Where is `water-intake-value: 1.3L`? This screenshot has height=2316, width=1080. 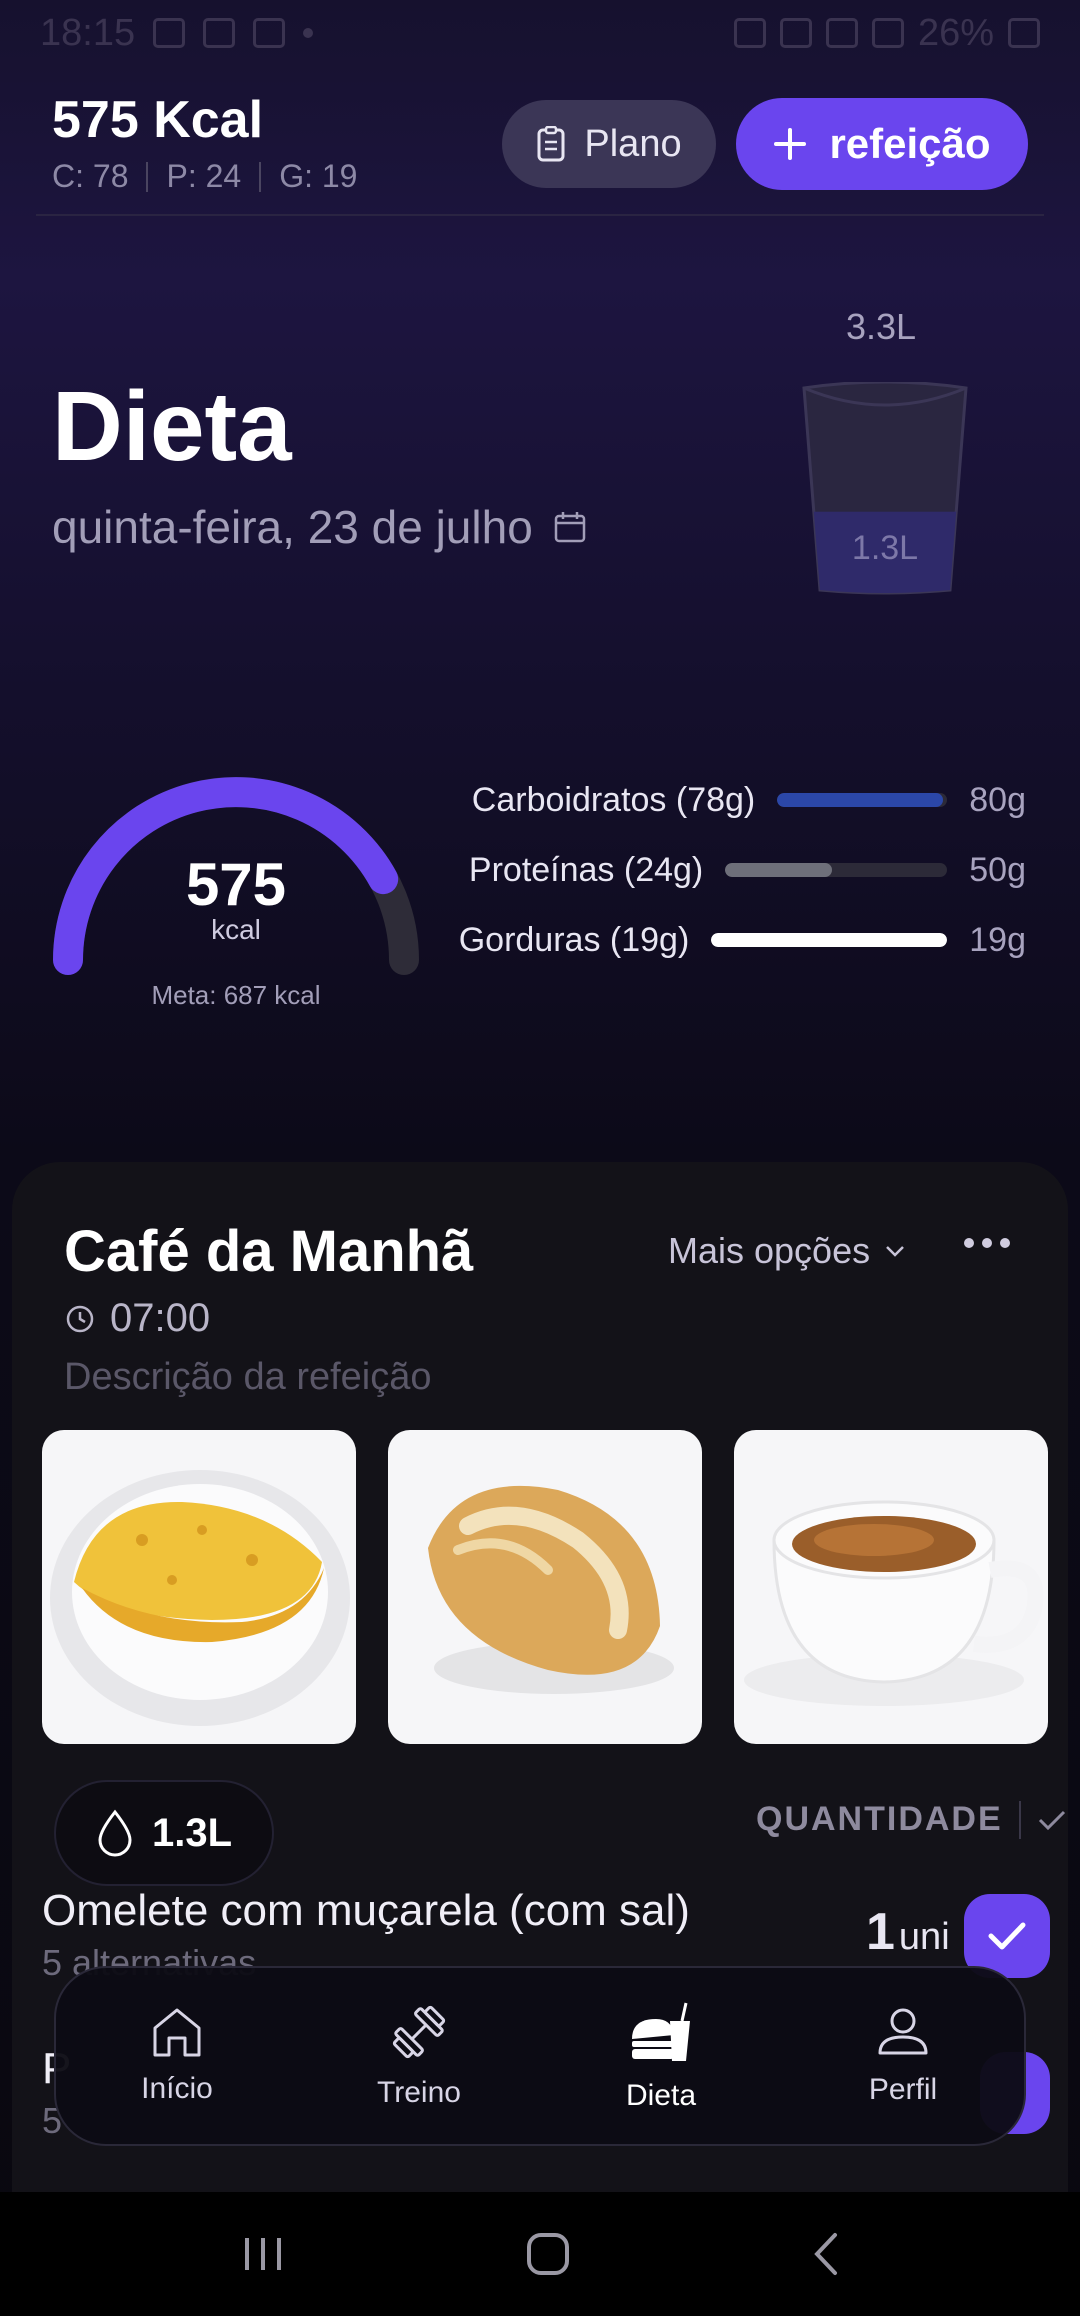
water-intake-value: 1.3L is located at coordinates (192, 1832).